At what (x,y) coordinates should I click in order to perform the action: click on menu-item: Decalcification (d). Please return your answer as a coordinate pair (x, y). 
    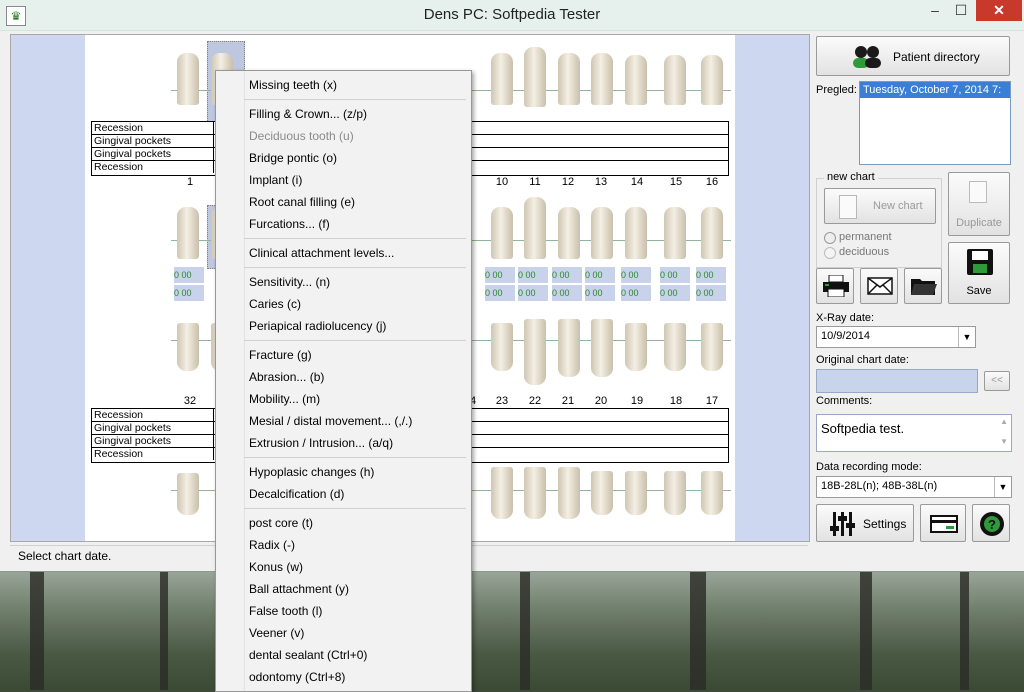
    Looking at the image, I should click on (342, 494).